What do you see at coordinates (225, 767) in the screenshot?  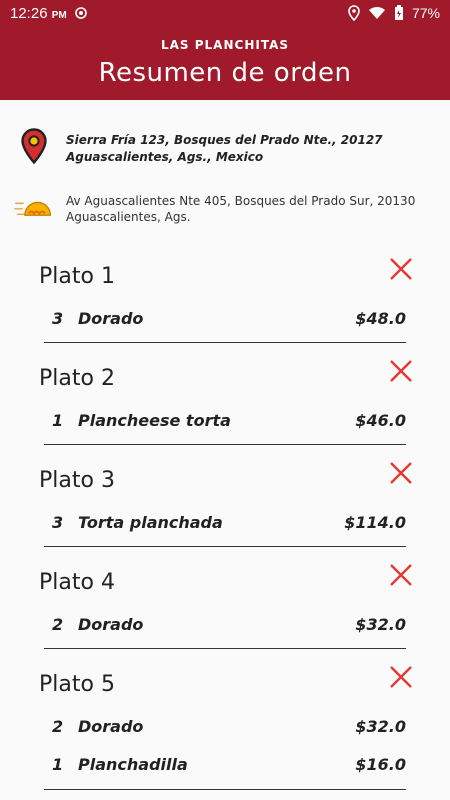 I see `order-item: 1 Planchadilla $16.0` at bounding box center [225, 767].